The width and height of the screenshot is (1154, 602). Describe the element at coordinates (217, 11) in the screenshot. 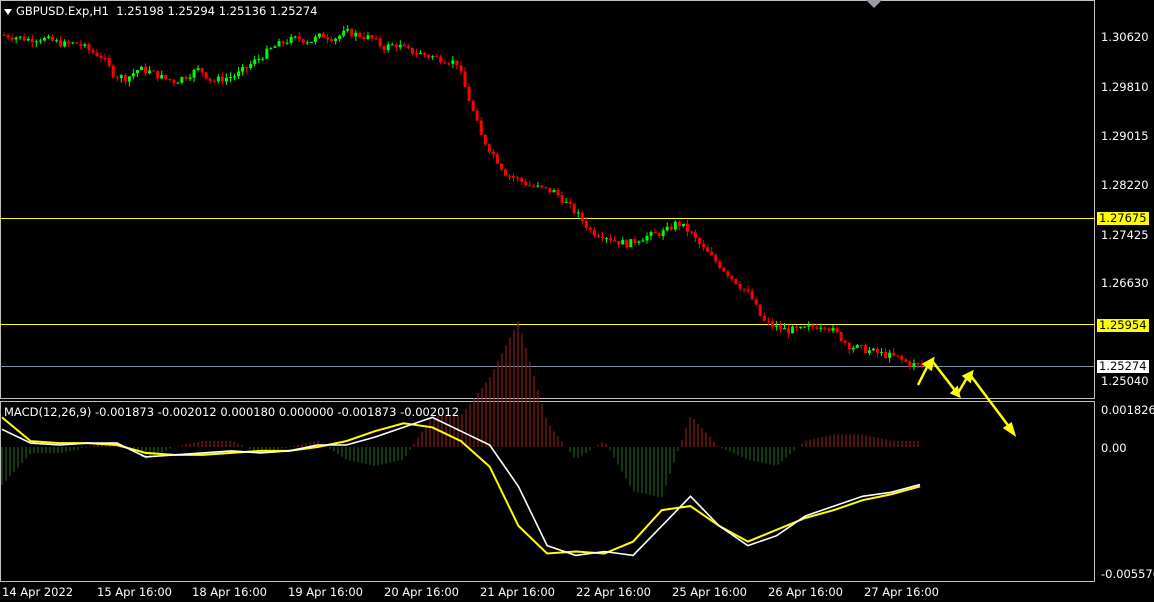

I see `ohlc-values: 1.25198 1.25294 1.25136 1.25274` at that location.